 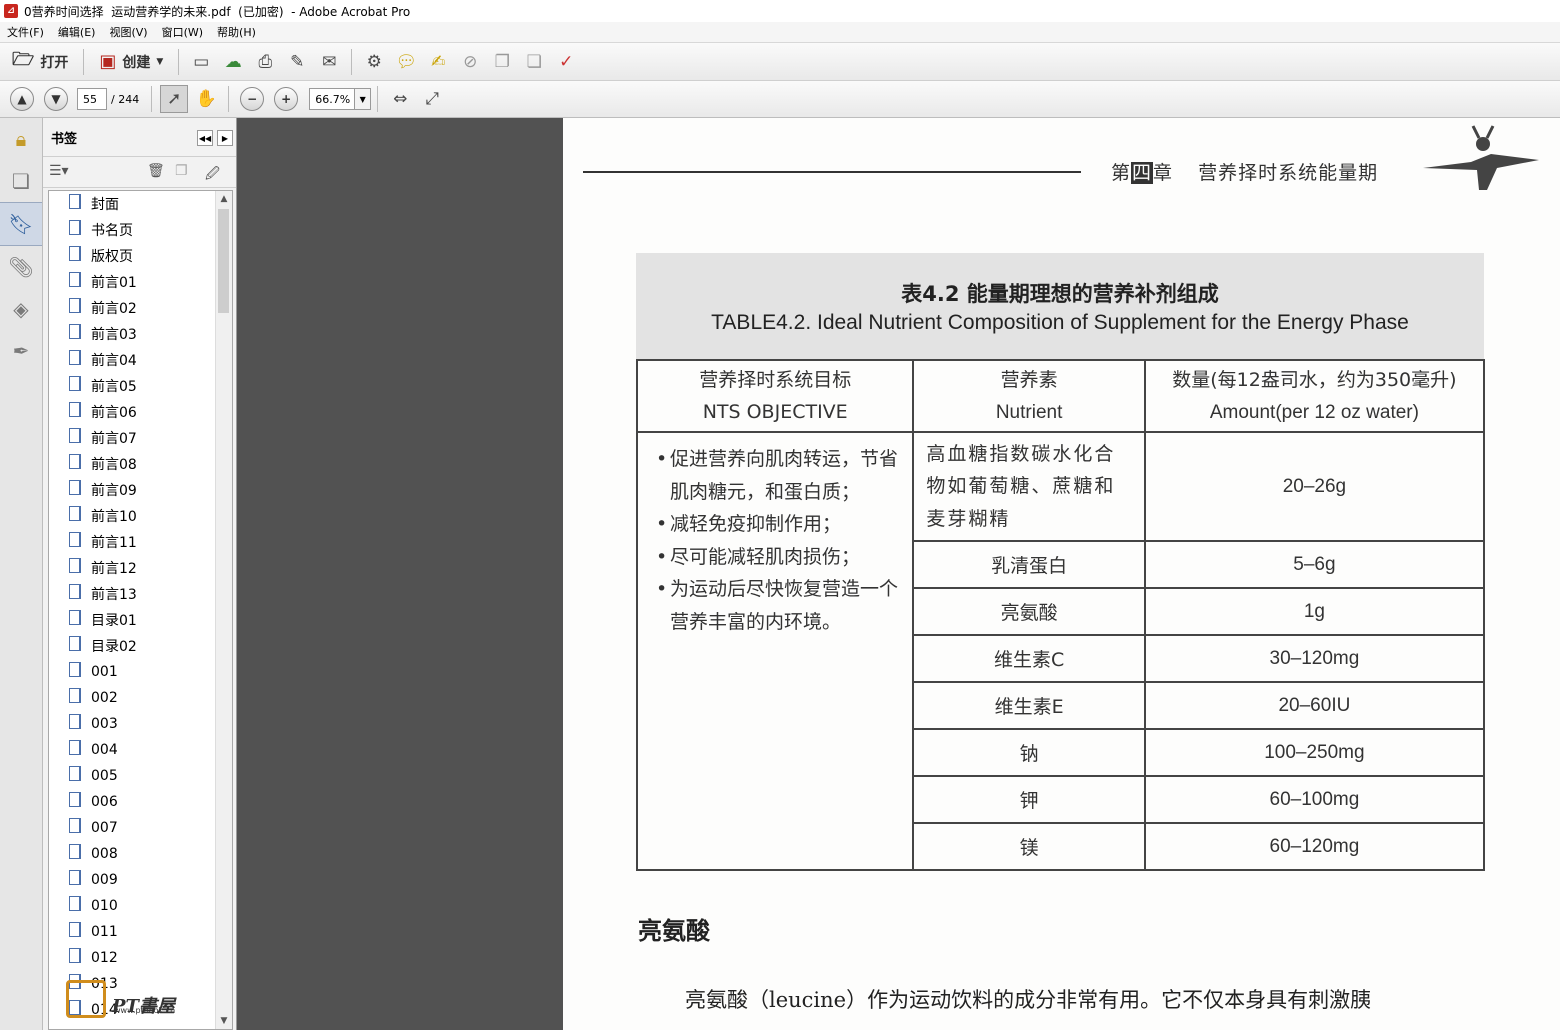 What do you see at coordinates (140, 568) in the screenshot?
I see `bookmark-item: 前言12` at bounding box center [140, 568].